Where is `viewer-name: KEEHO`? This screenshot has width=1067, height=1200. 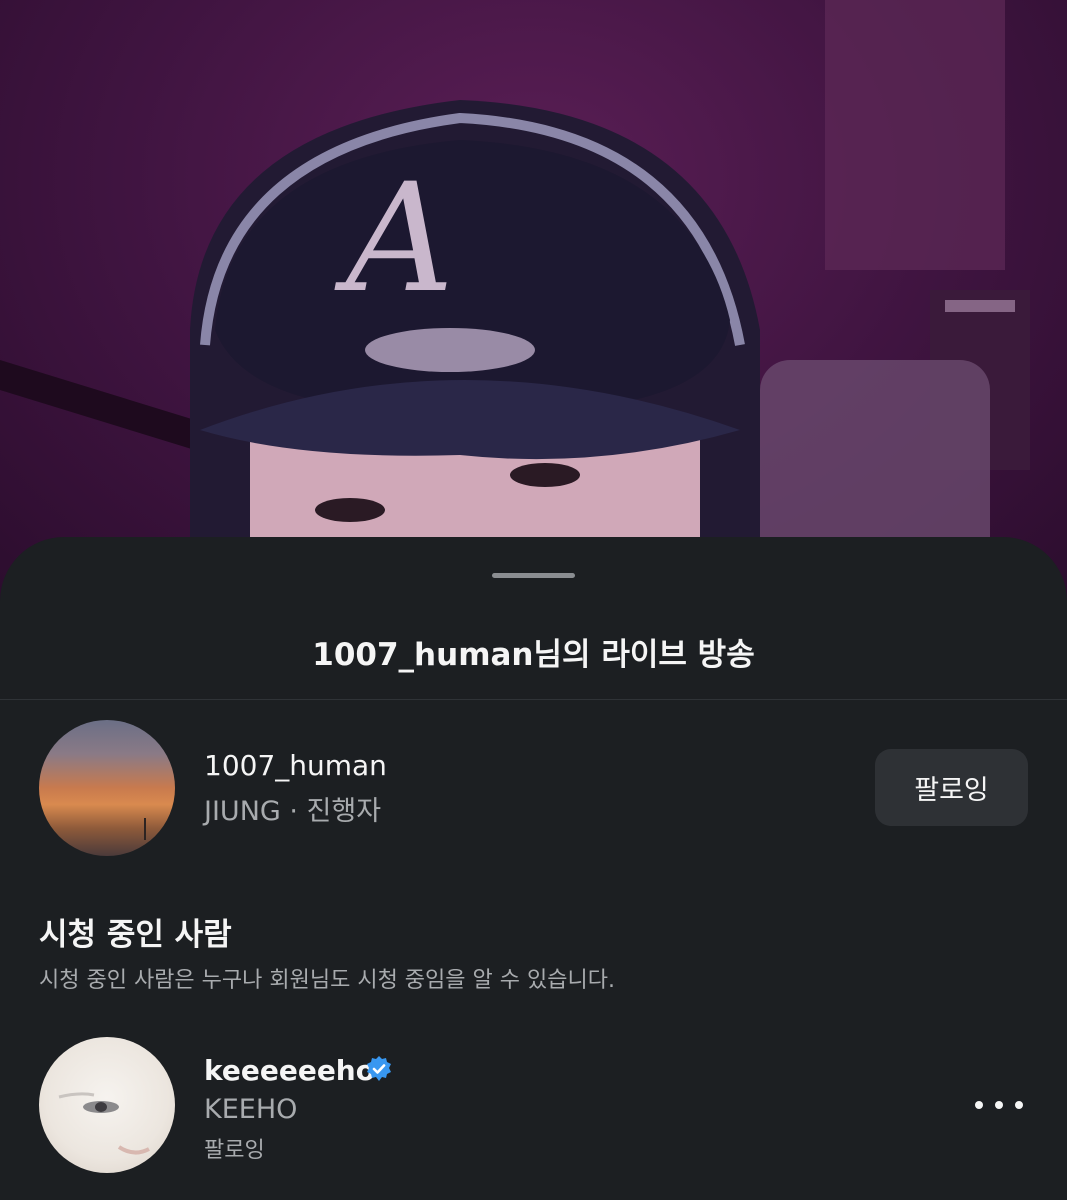 viewer-name: KEEHO is located at coordinates (251, 1109).